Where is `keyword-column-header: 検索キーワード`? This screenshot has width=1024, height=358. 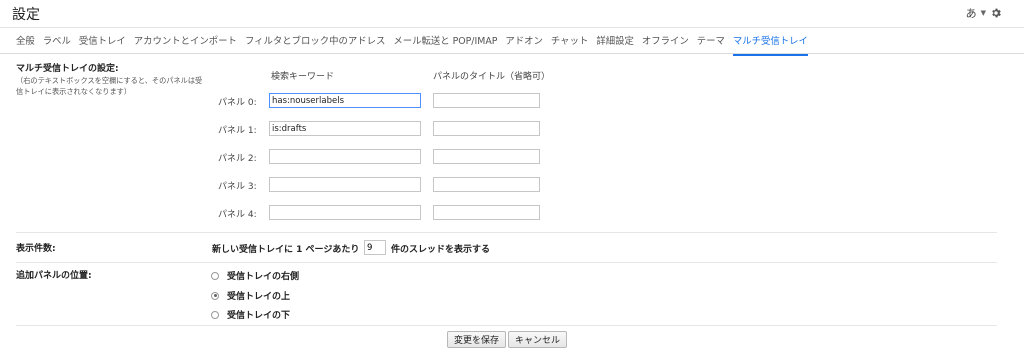 keyword-column-header: 検索キーワード is located at coordinates (303, 77).